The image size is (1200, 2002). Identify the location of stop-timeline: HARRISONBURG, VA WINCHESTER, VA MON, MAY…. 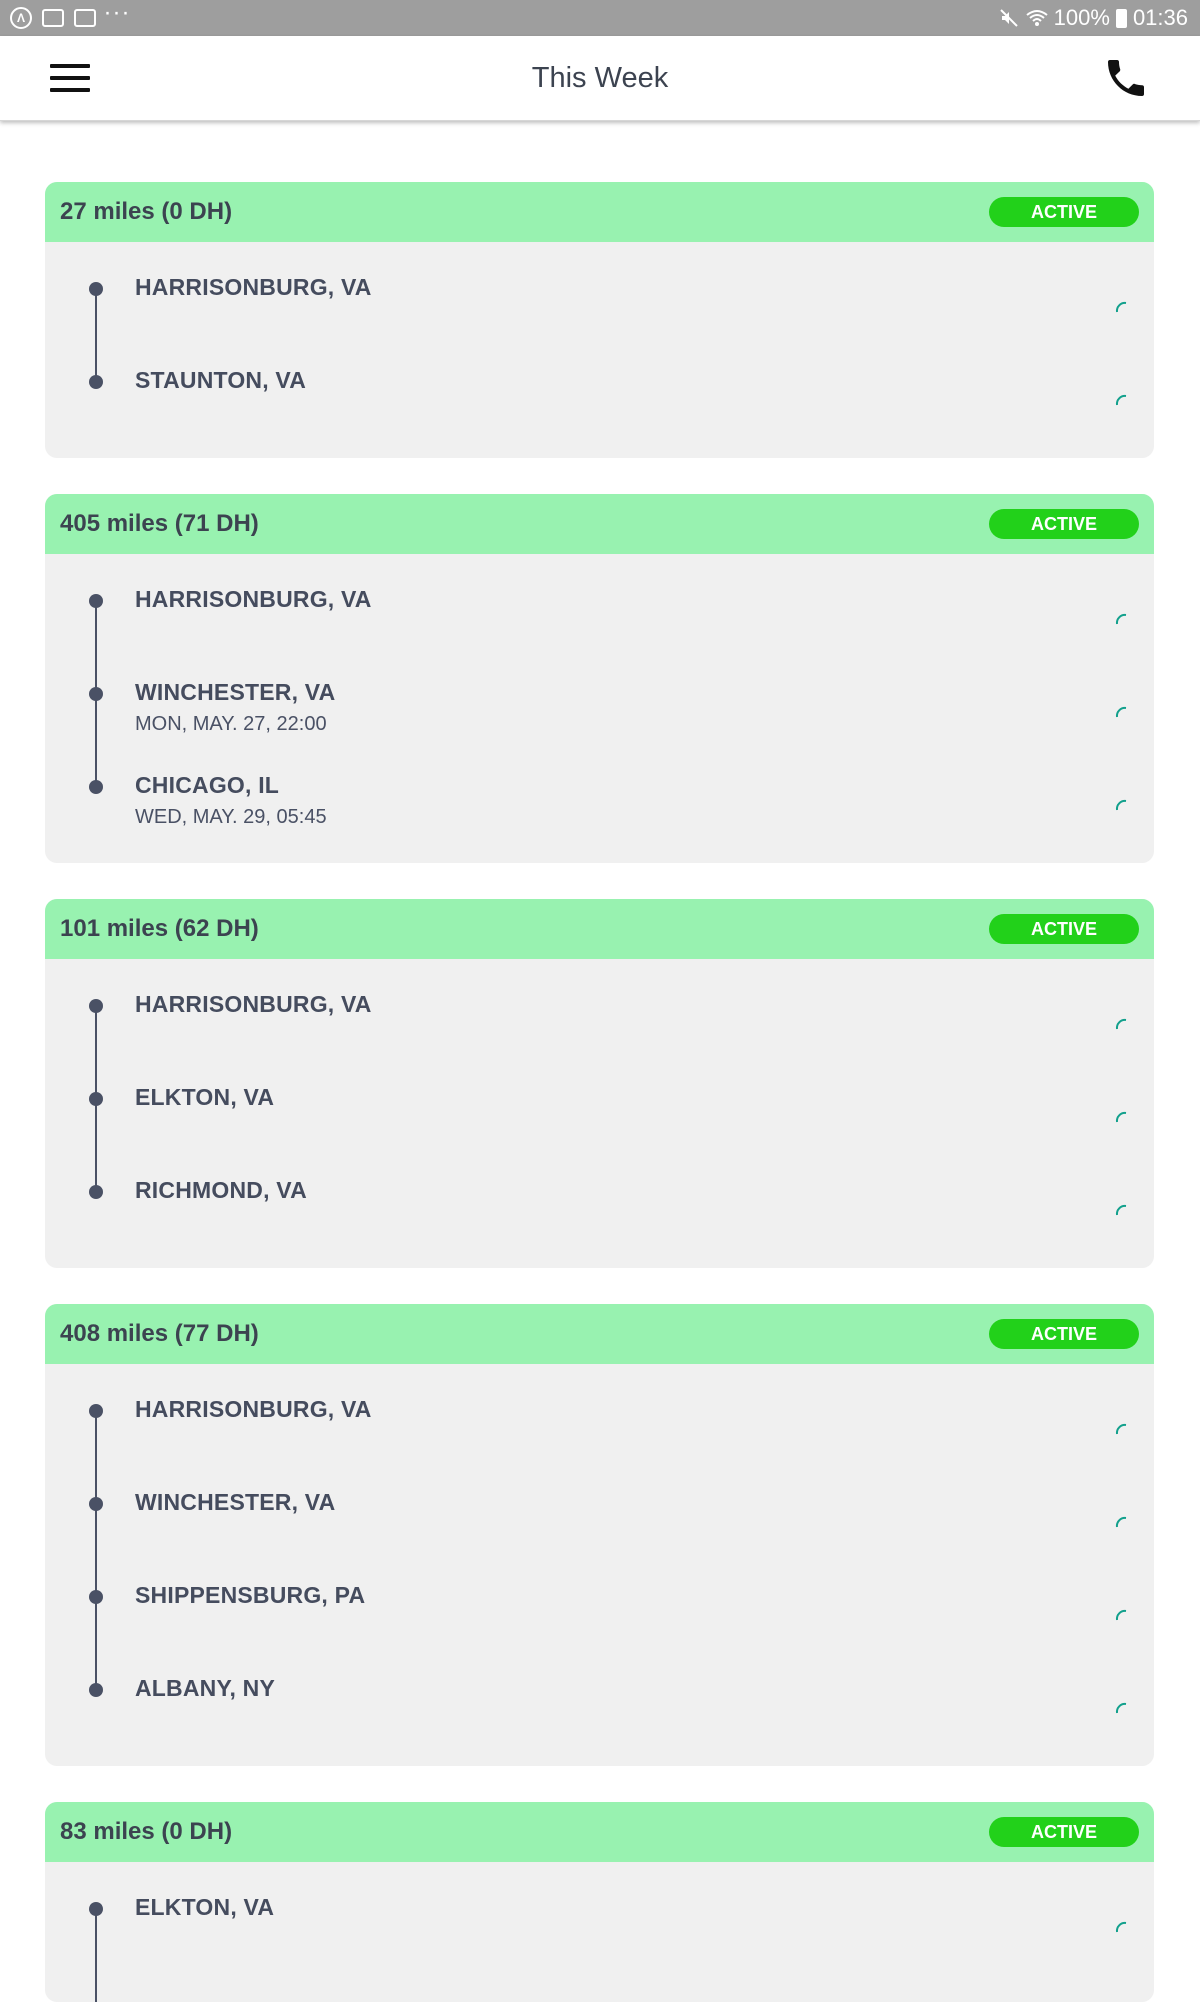
(599, 702).